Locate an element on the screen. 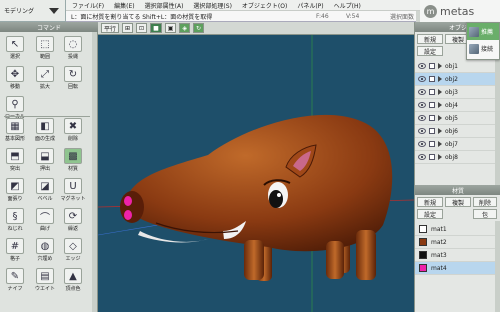 The width and height of the screenshot is (500, 312). tool-button-14: ◪ ベベル is located at coordinates (45, 190).